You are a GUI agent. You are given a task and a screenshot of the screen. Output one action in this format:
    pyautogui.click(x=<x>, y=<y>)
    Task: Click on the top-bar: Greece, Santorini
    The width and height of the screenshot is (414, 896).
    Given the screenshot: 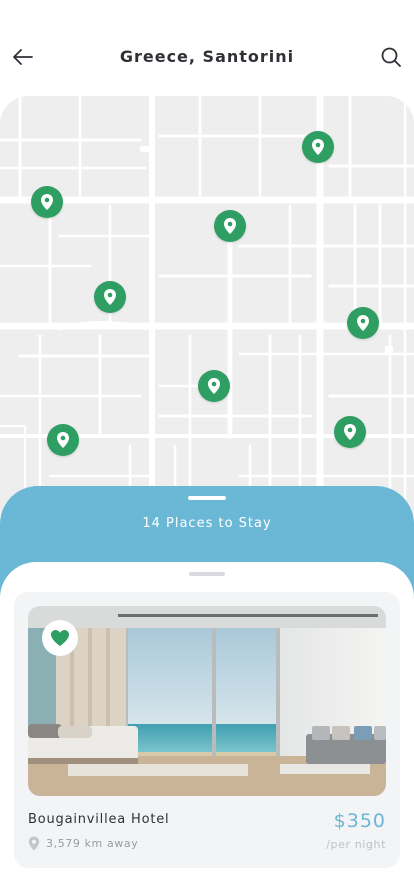 What is the action you would take?
    pyautogui.click(x=207, y=48)
    